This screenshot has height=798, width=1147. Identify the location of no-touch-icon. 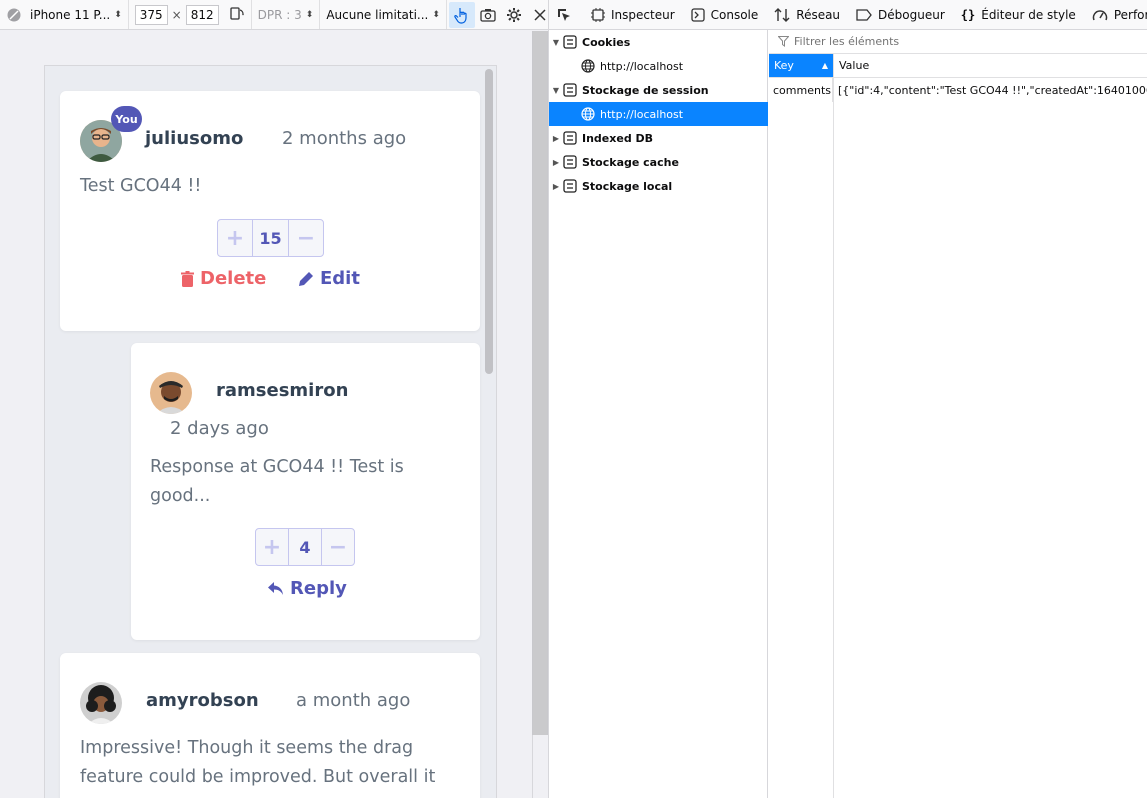
(14, 14).